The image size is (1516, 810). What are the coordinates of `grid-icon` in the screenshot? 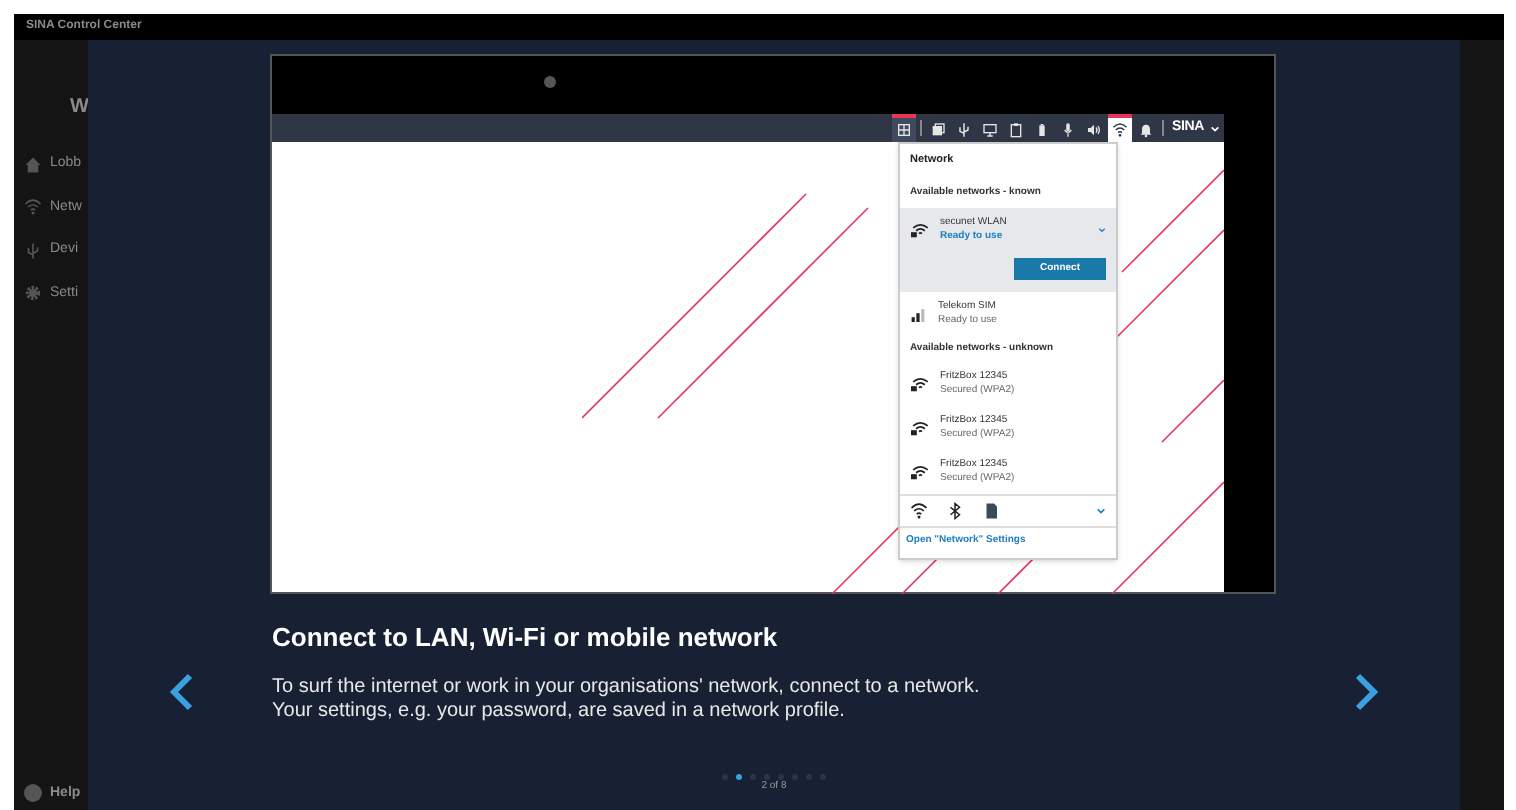 It's located at (903, 130).